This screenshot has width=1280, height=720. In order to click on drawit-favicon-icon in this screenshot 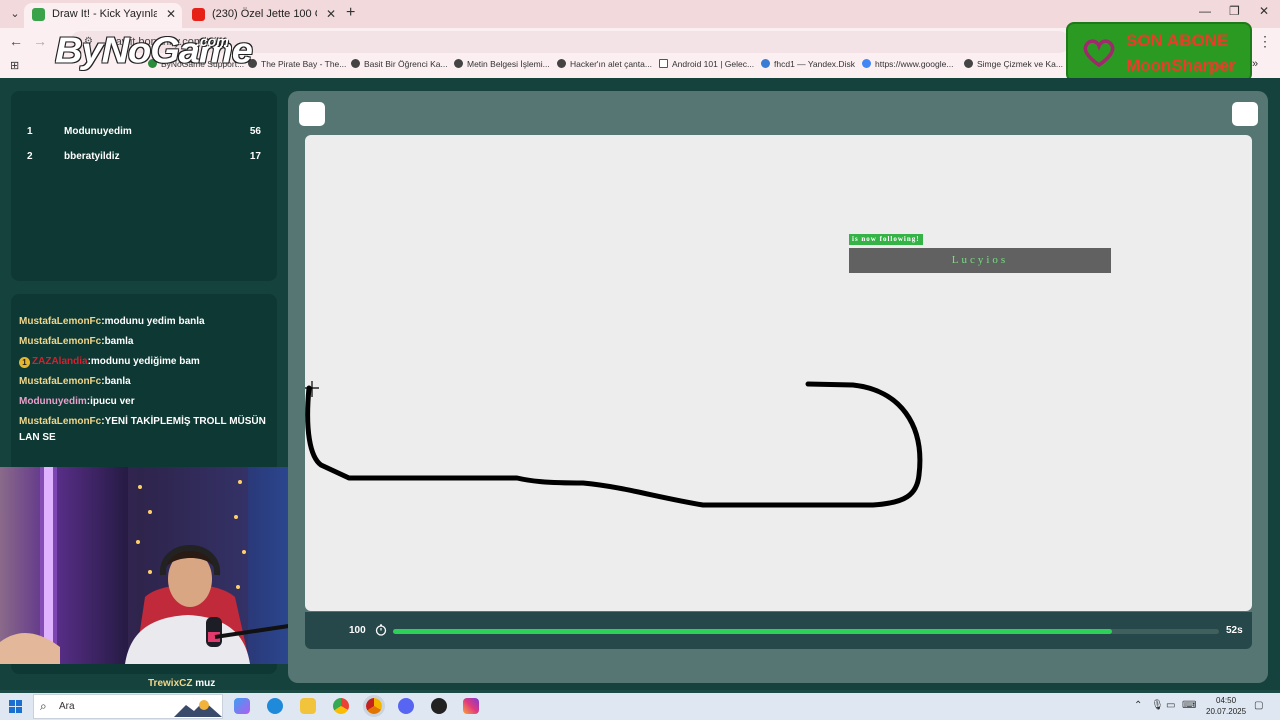, I will do `click(38, 14)`.